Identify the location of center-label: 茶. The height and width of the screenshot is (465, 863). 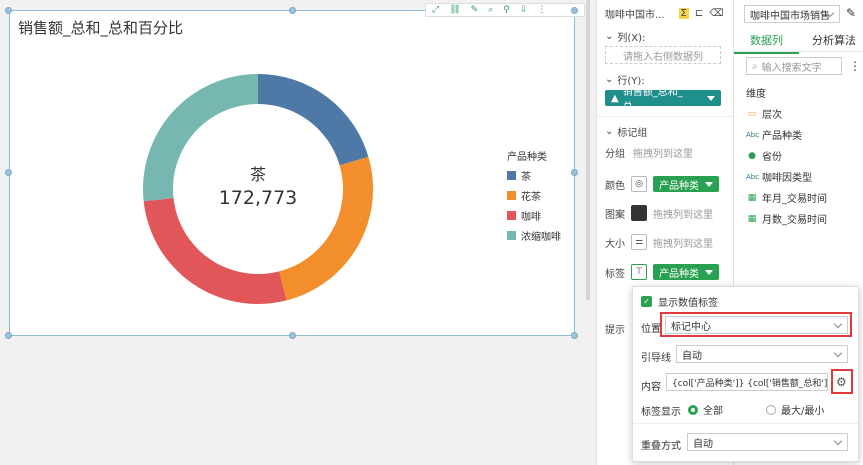
(258, 174).